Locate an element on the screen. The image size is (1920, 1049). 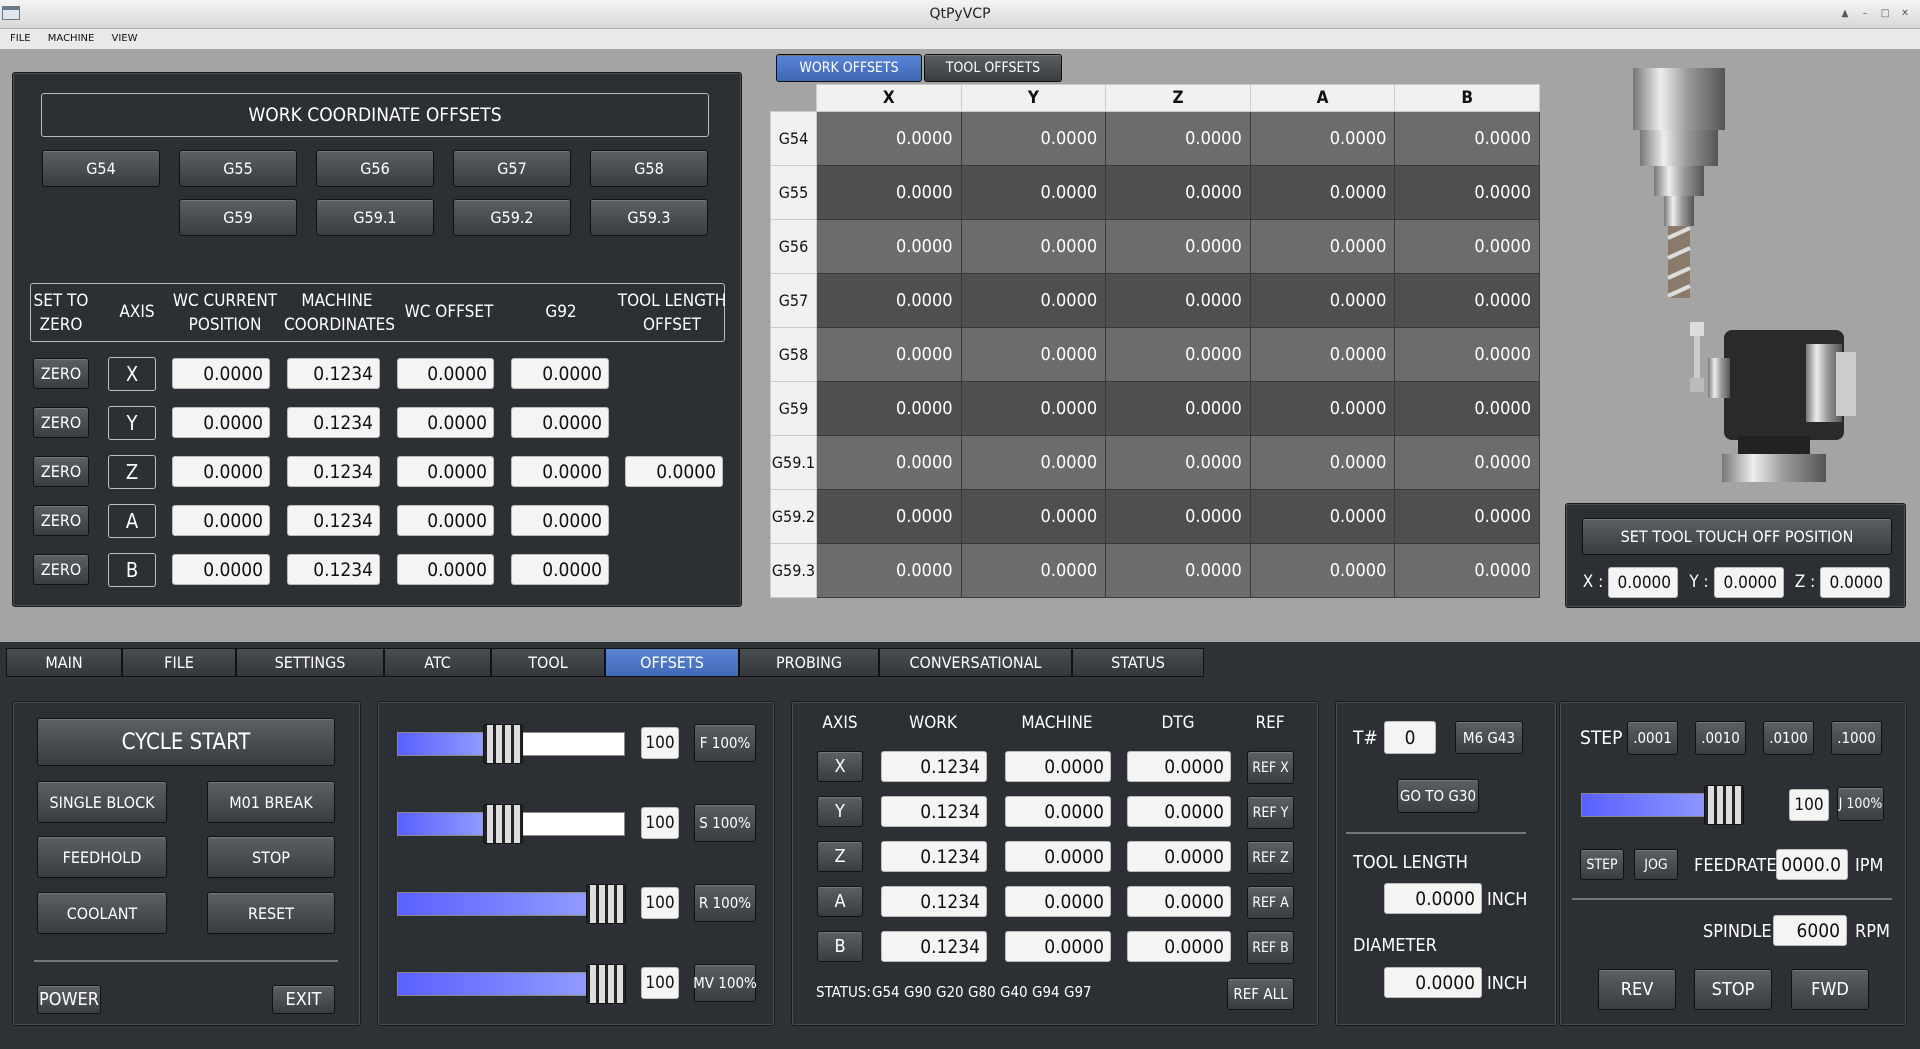
g55-button: G55 is located at coordinates (238, 168).